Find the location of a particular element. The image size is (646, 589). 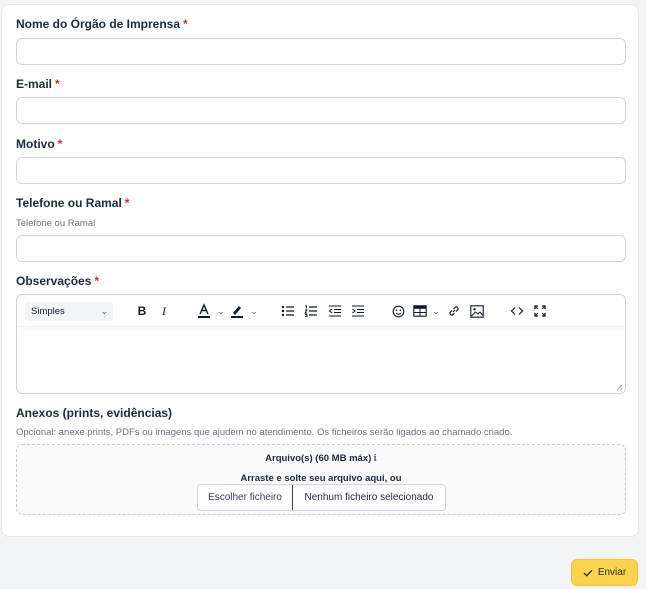

outdent-icon is located at coordinates (335, 311).